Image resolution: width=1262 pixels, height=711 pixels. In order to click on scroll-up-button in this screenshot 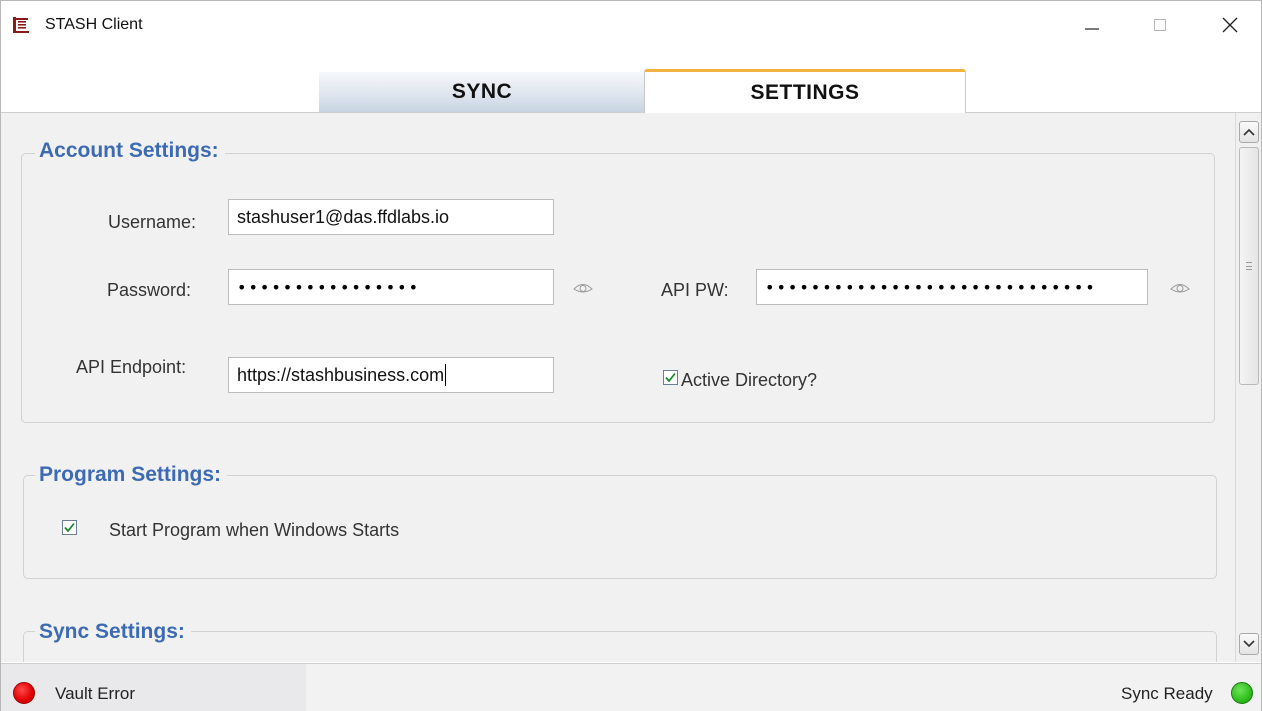, I will do `click(1249, 132)`.